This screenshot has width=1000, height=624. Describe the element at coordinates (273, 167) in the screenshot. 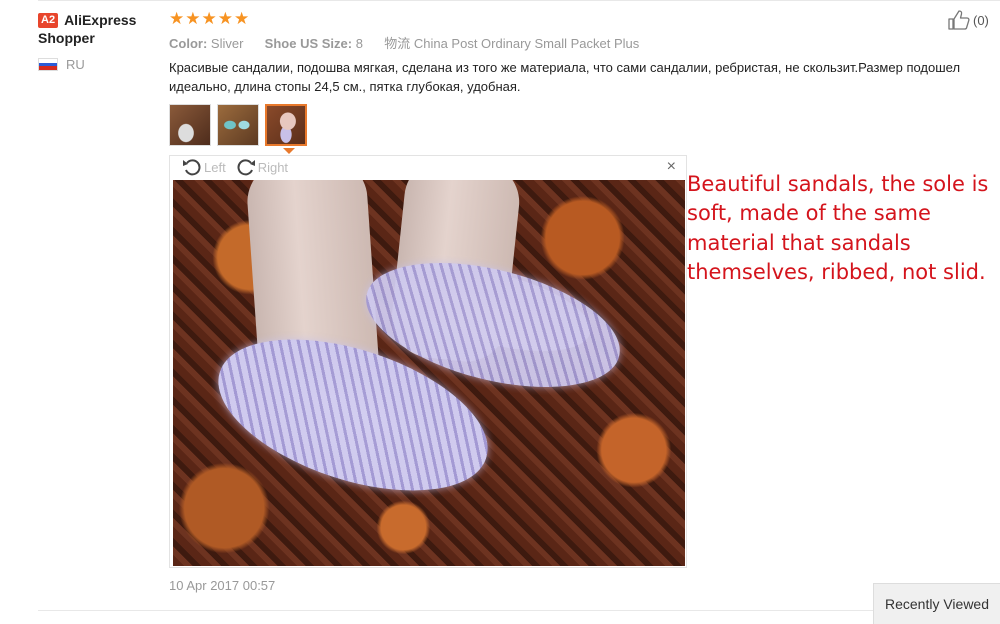

I see `rotate-right-label: Right` at that location.